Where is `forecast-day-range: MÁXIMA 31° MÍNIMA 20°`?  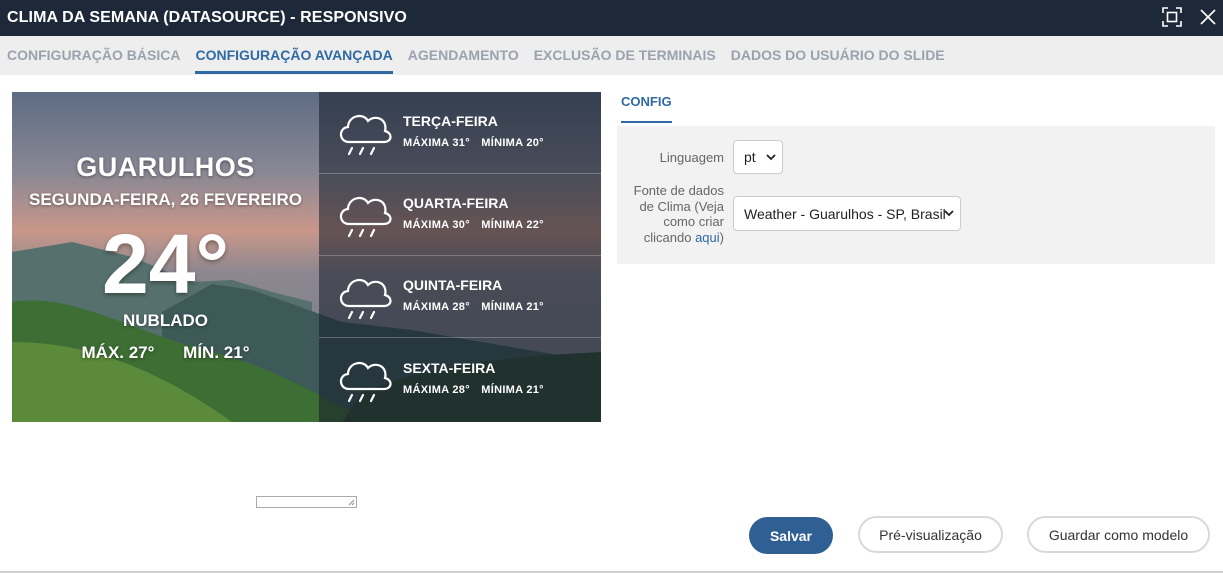 forecast-day-range: MÁXIMA 31° MÍNIMA 20° is located at coordinates (473, 143).